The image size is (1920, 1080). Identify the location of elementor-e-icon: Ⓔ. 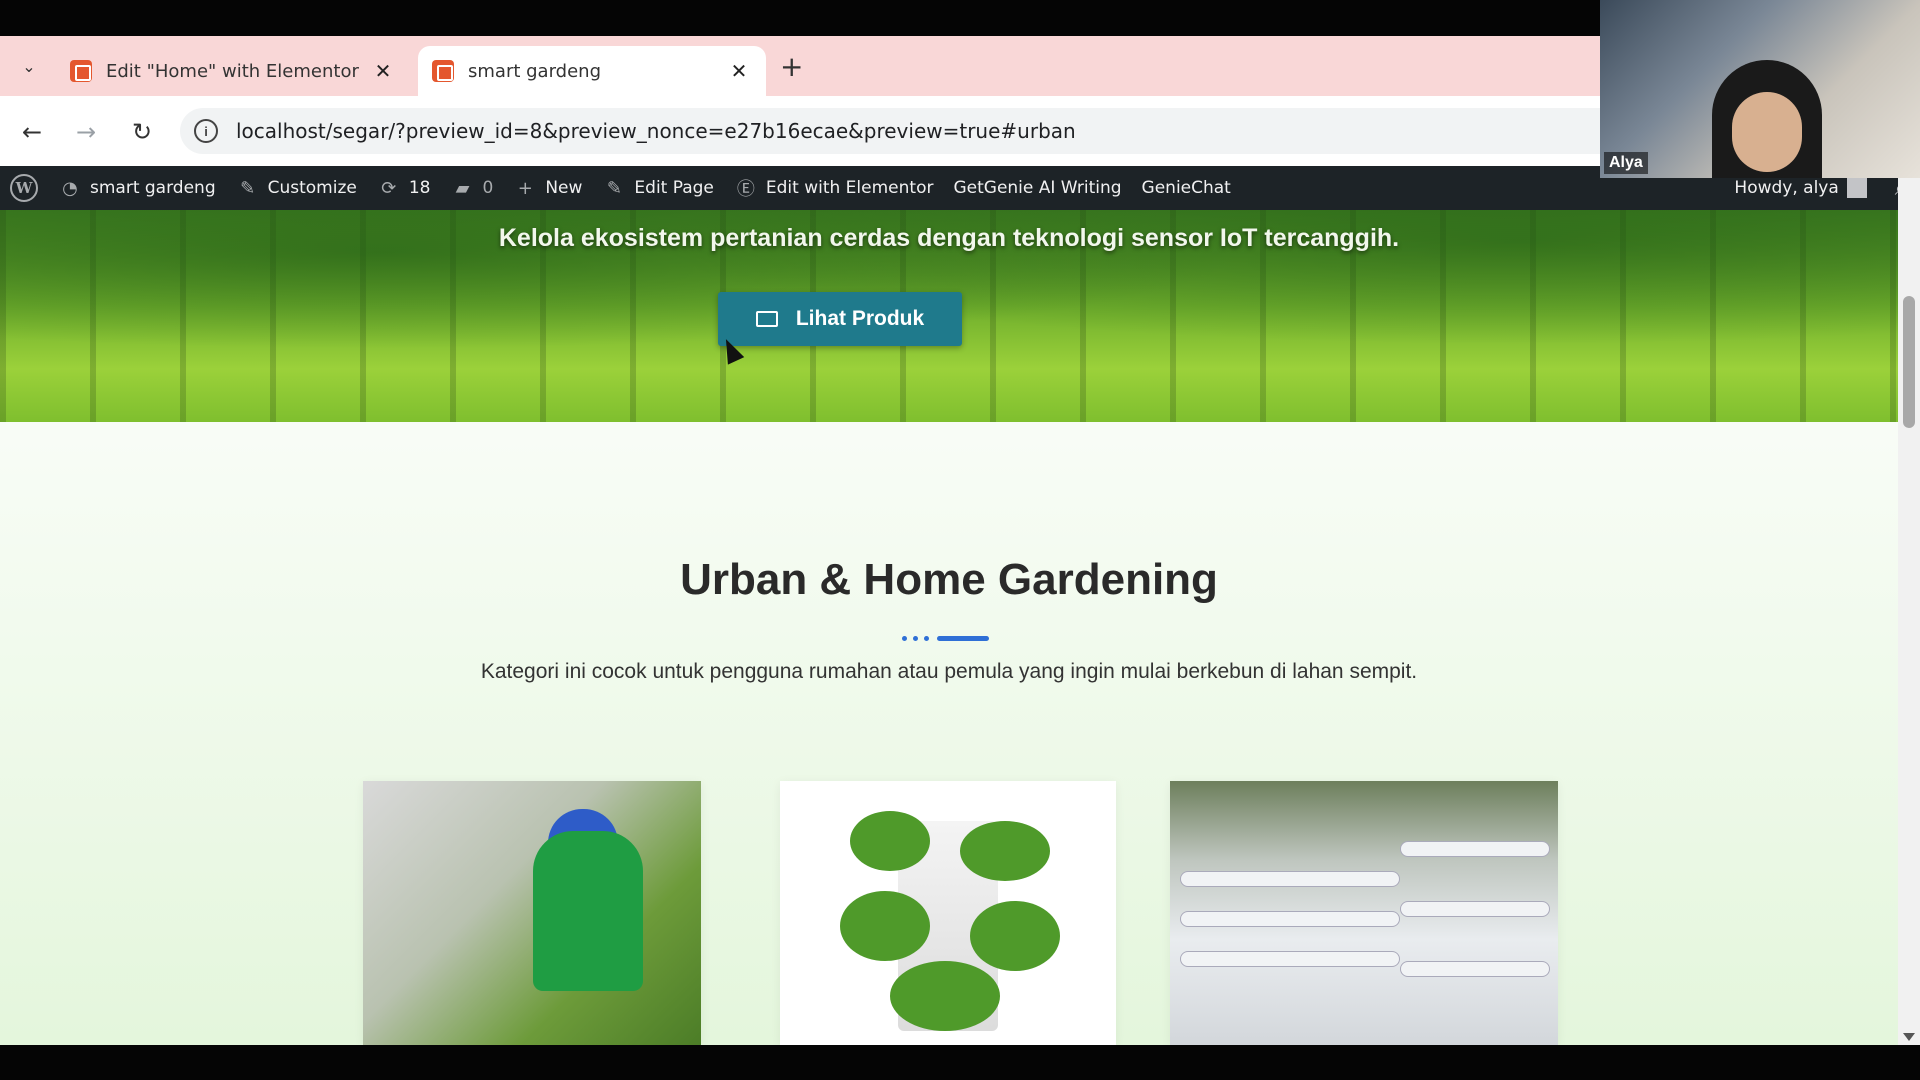
(745, 189).